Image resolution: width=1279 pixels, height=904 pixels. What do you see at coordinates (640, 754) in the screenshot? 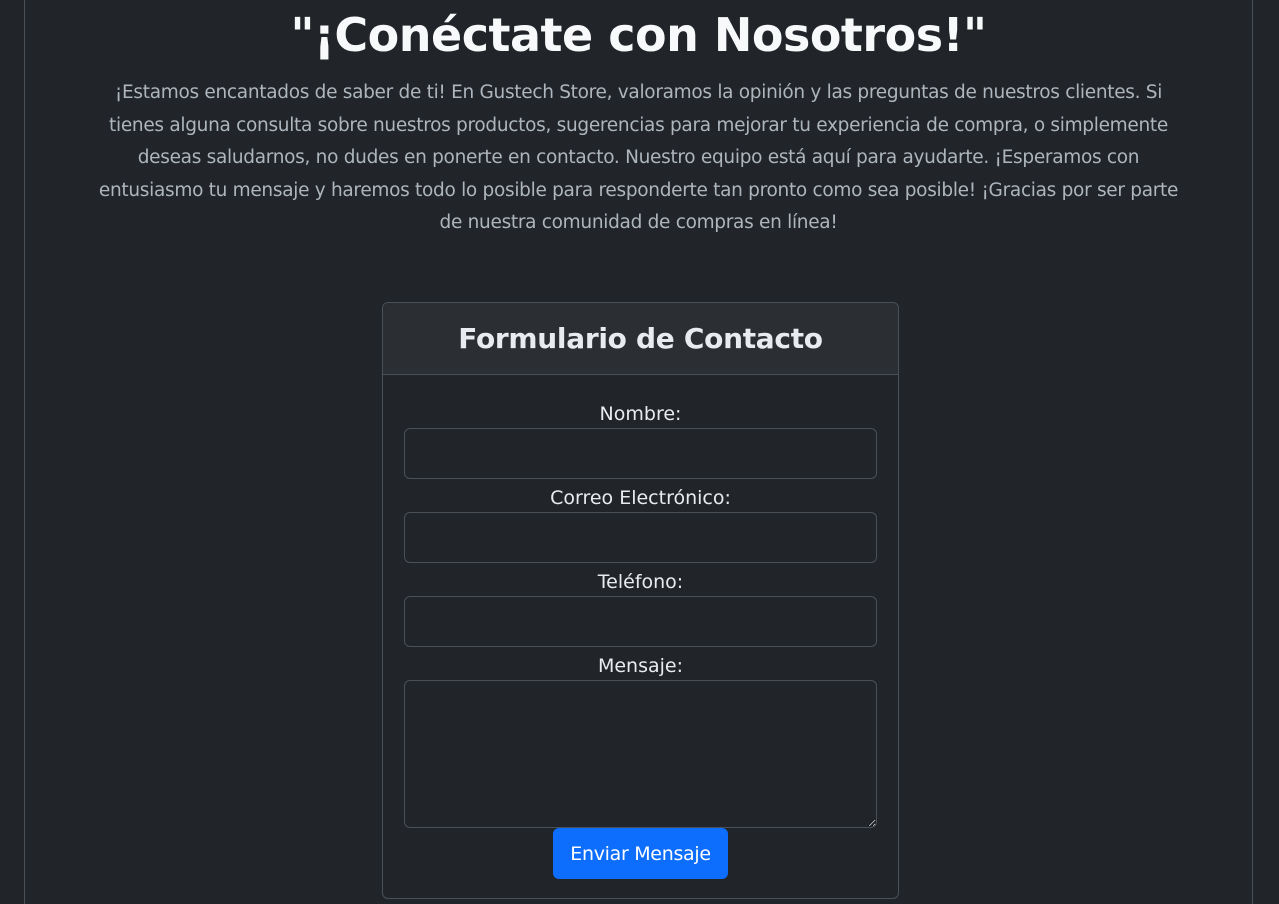
I see `message-textarea` at bounding box center [640, 754].